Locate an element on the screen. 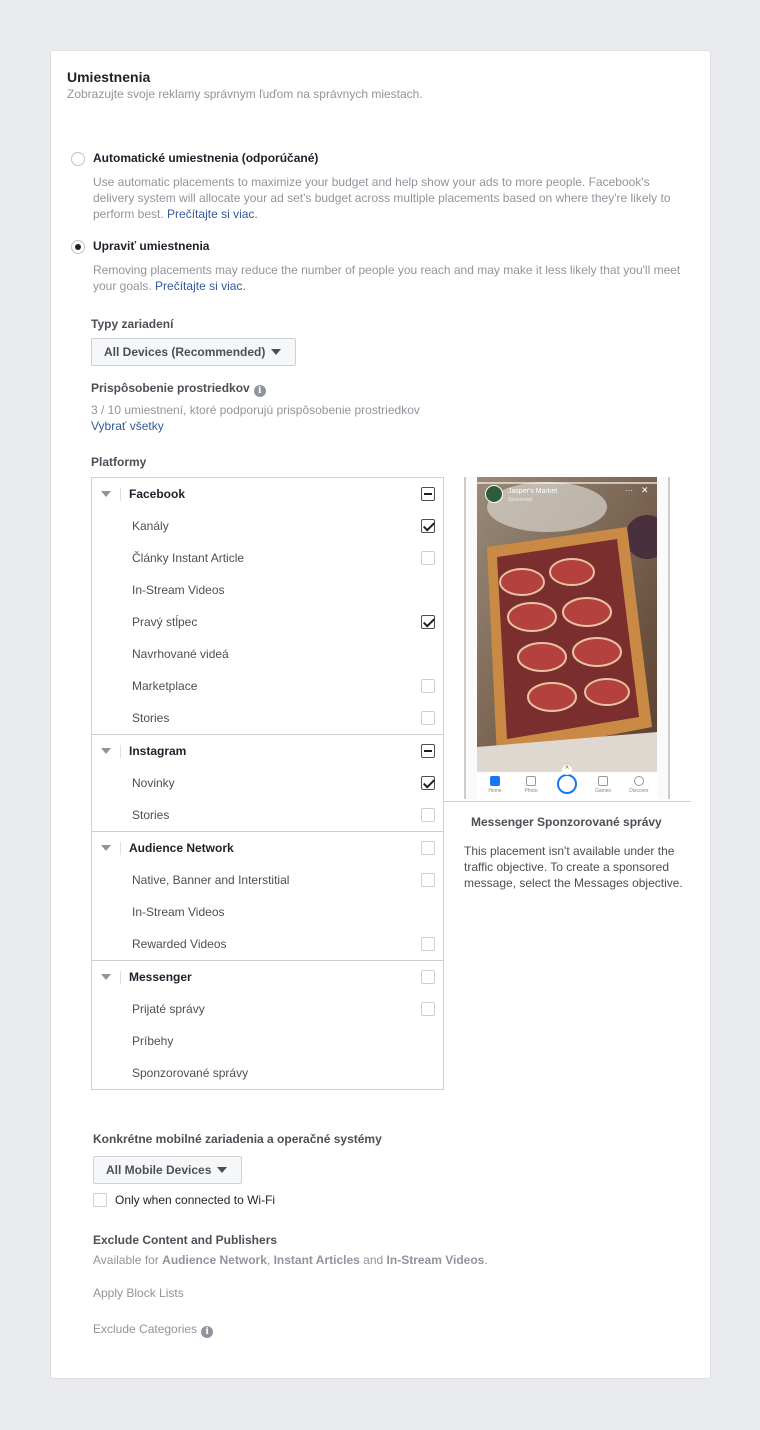 This screenshot has width=760, height=1430. tab-photo-label: Photo is located at coordinates (531, 791).